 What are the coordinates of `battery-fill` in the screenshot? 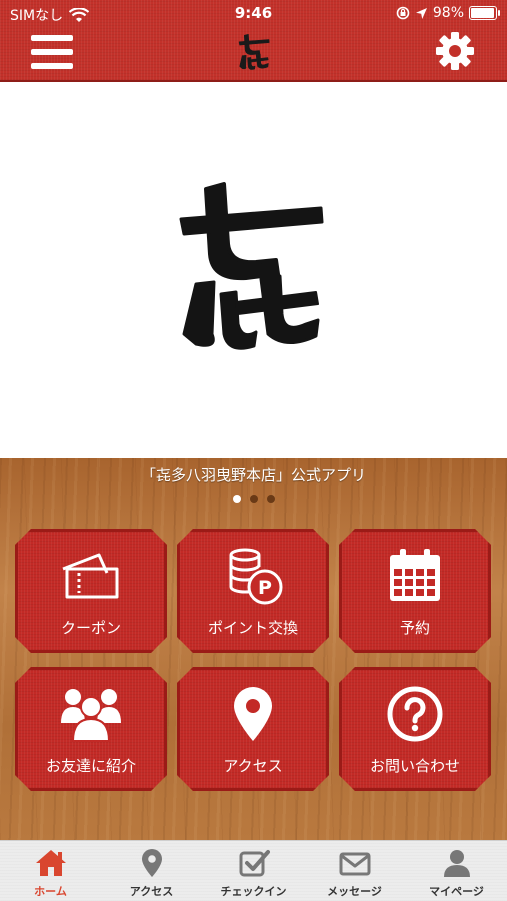 It's located at (483, 13).